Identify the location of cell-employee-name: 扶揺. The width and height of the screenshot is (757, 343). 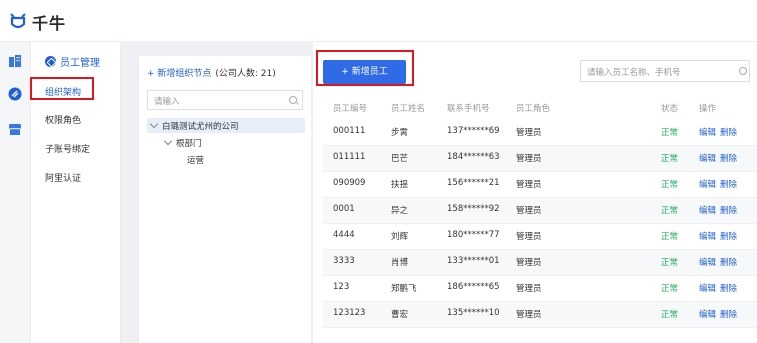
(400, 185).